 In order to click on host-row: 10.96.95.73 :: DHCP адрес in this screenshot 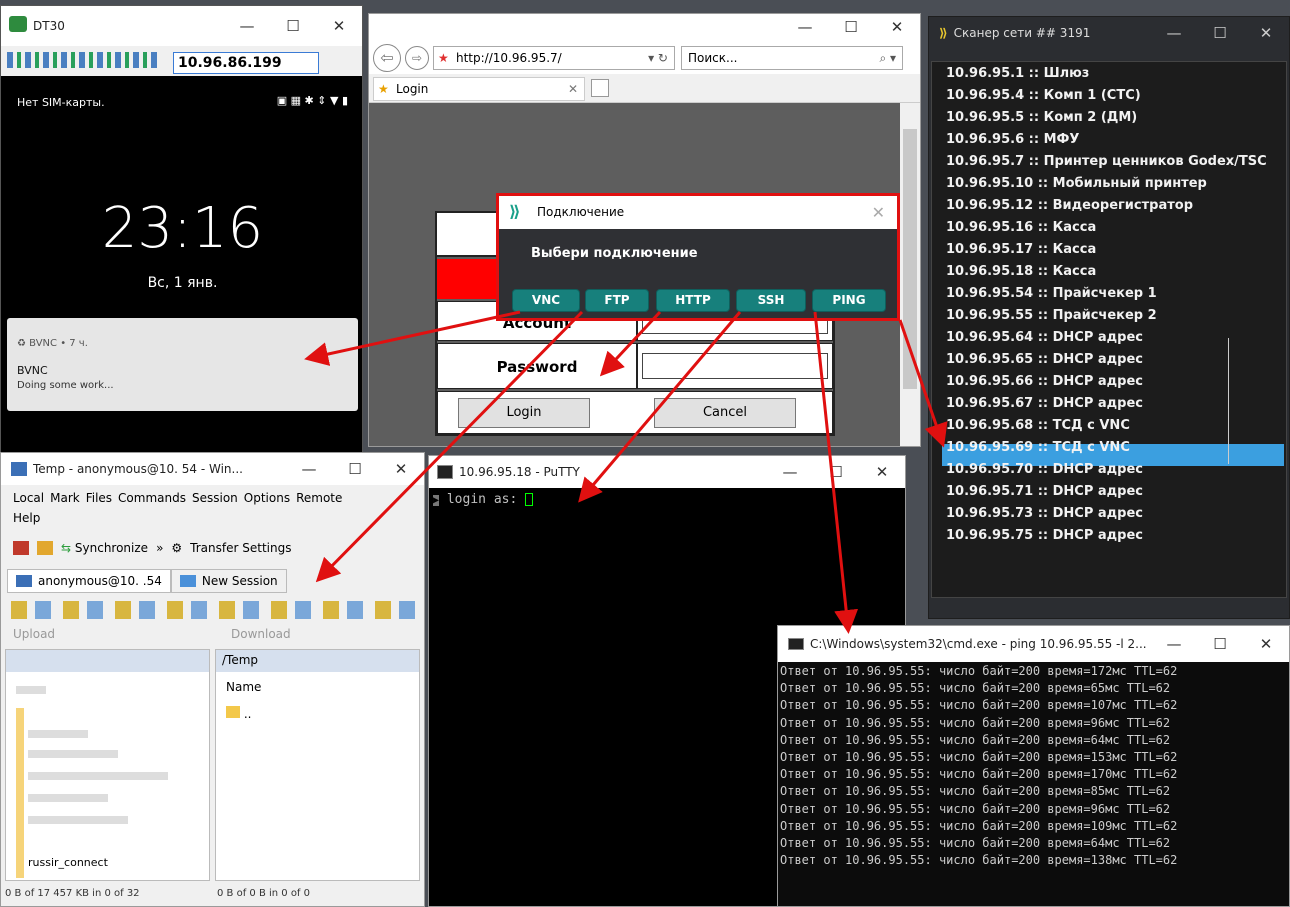, I will do `click(1044, 513)`.